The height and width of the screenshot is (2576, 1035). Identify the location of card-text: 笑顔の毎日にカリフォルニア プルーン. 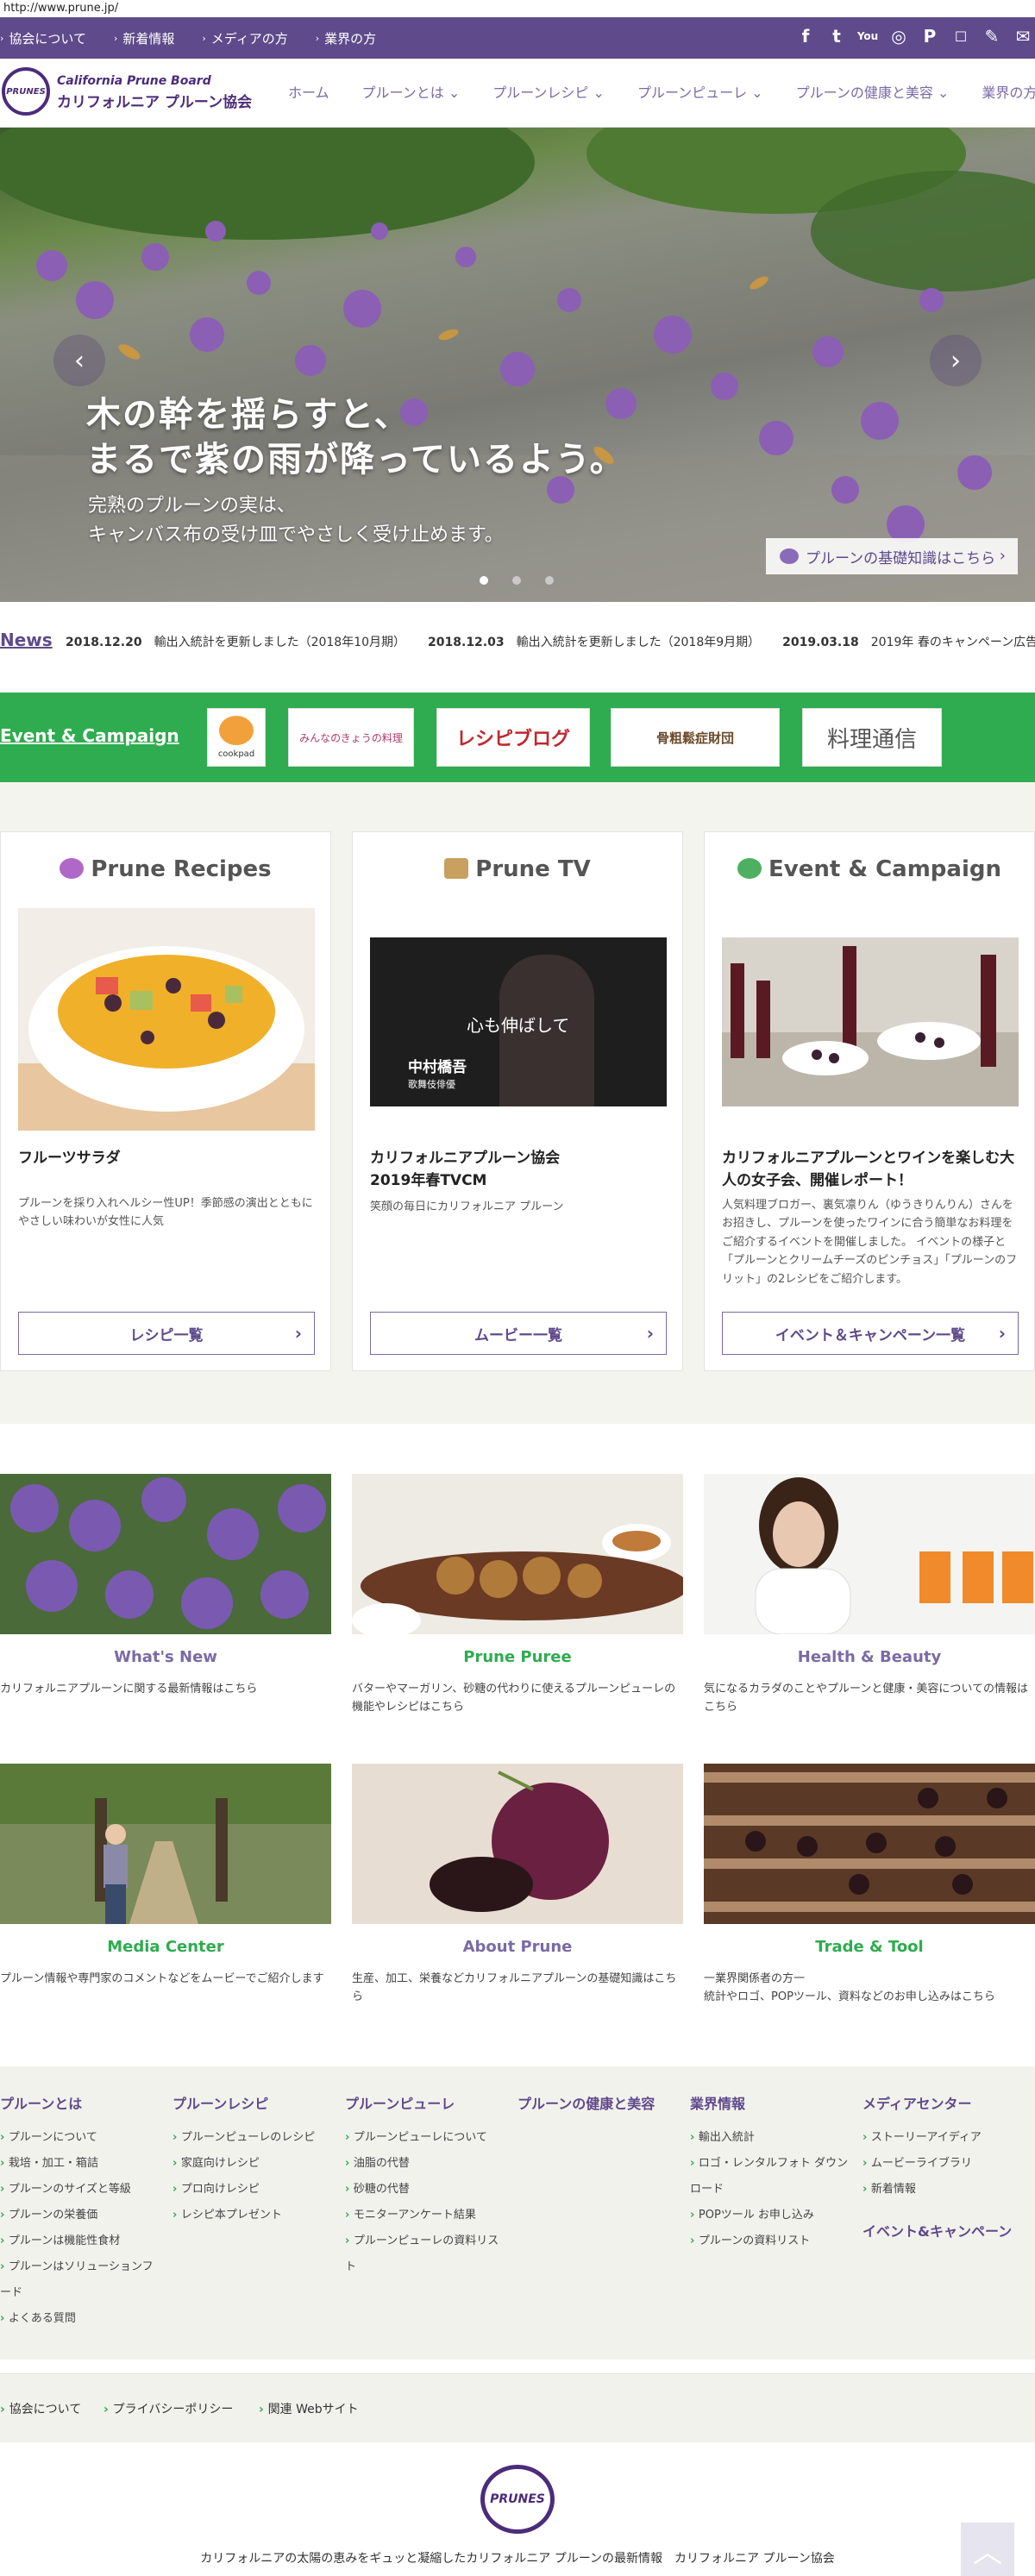
(467, 1206).